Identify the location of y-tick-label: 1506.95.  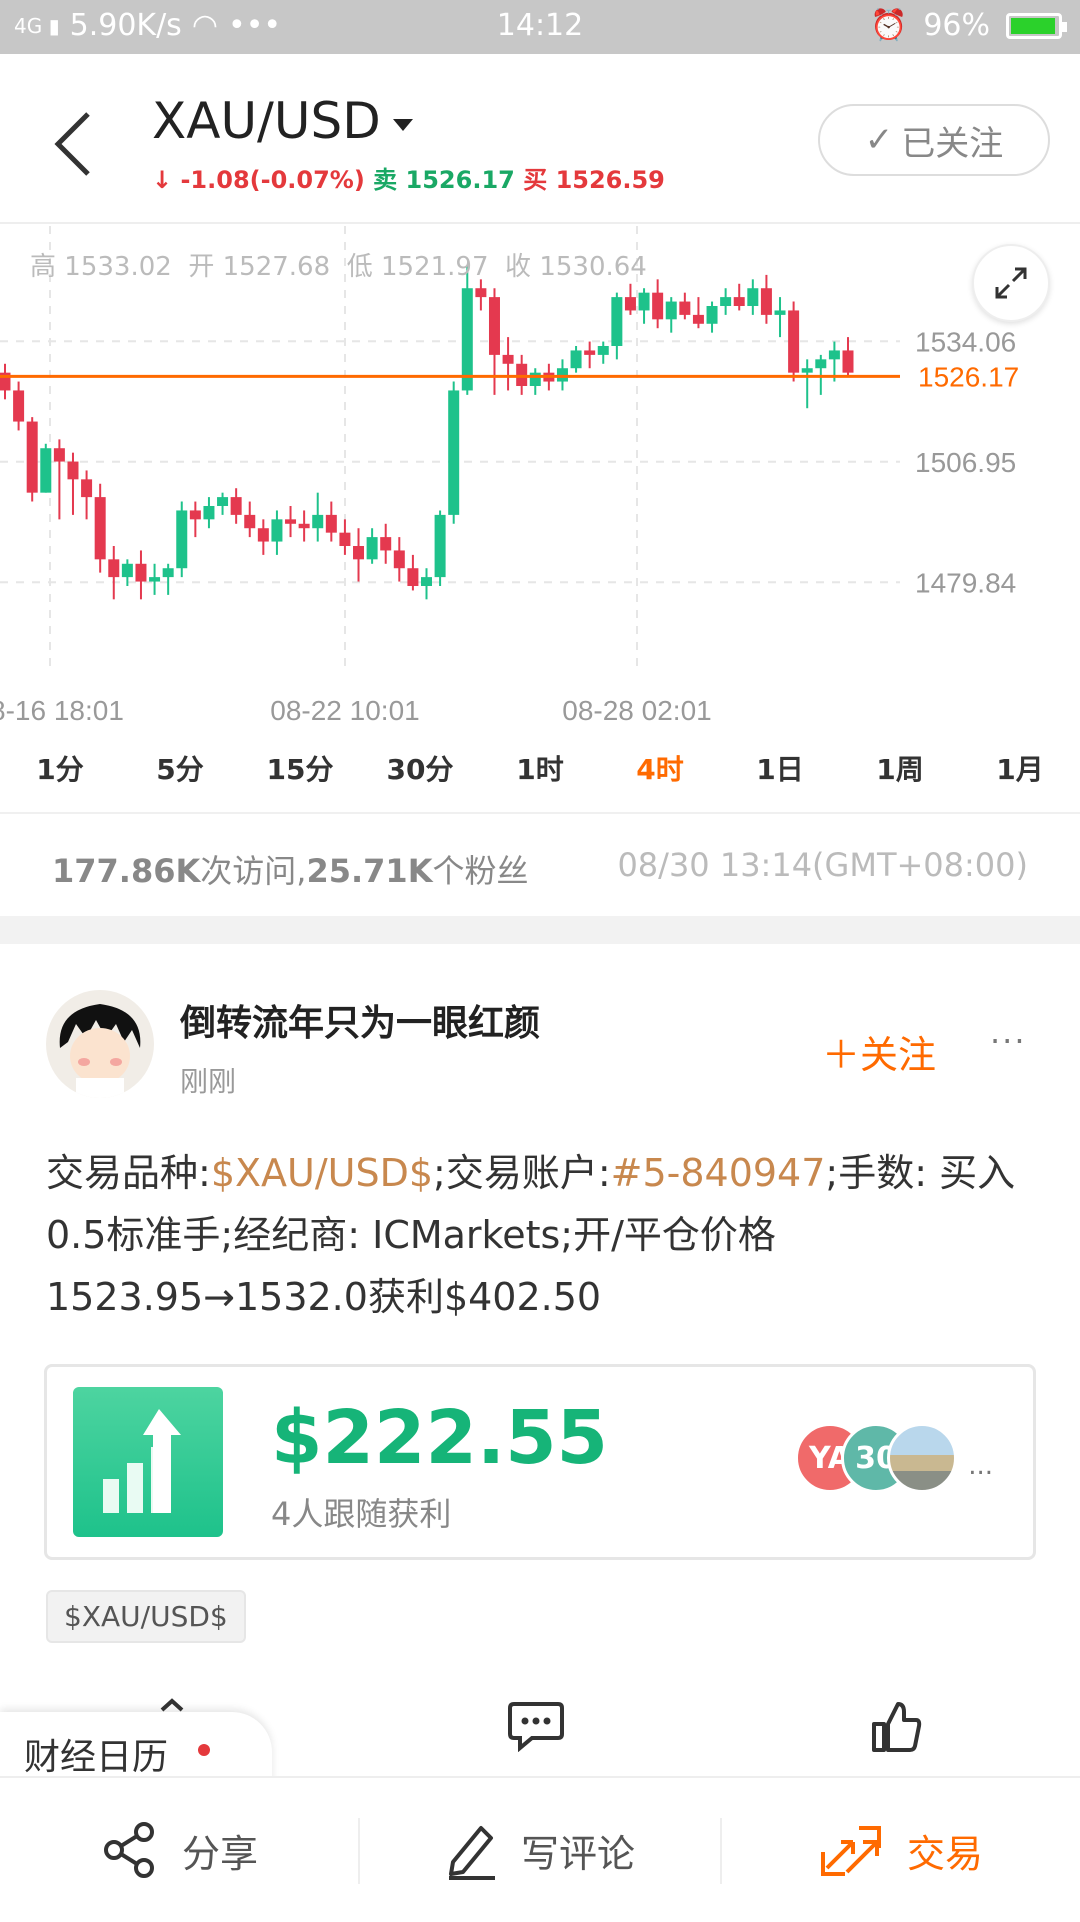
(965, 462).